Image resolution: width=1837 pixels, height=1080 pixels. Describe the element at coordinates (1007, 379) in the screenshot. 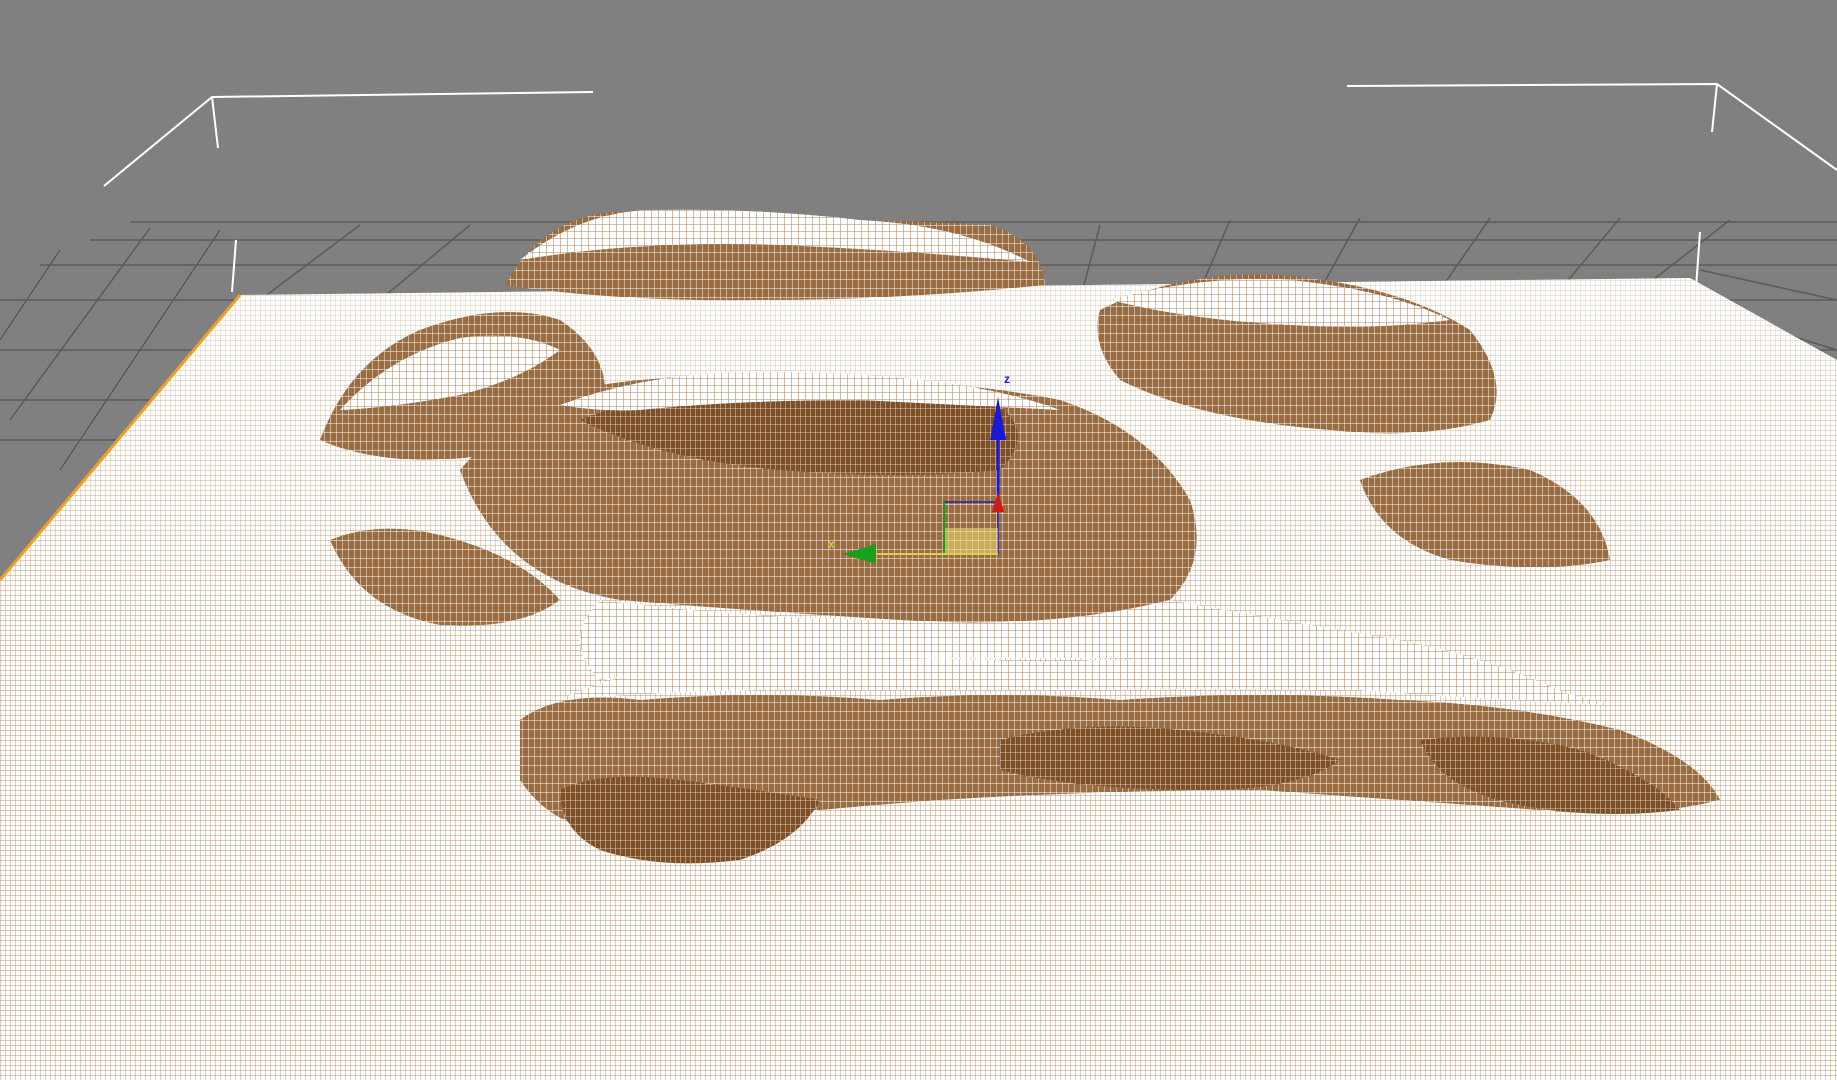

I see `gizmo-z-label: z` at that location.